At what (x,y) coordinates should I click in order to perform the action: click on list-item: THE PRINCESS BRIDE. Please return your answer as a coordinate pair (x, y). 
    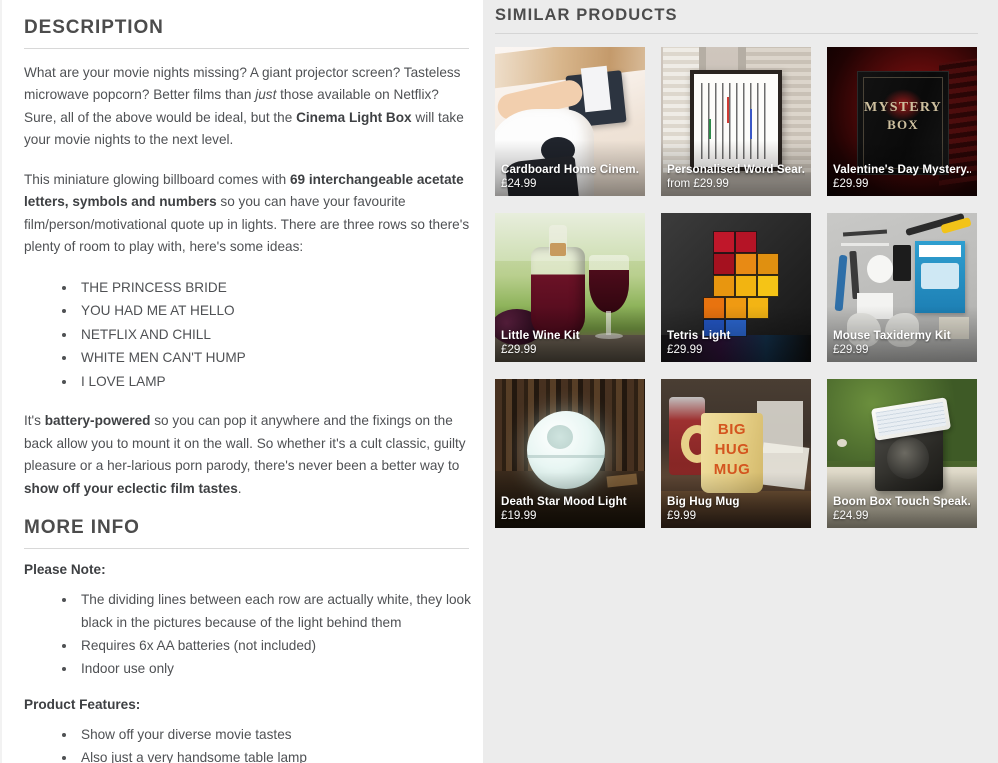
    Looking at the image, I should click on (274, 288).